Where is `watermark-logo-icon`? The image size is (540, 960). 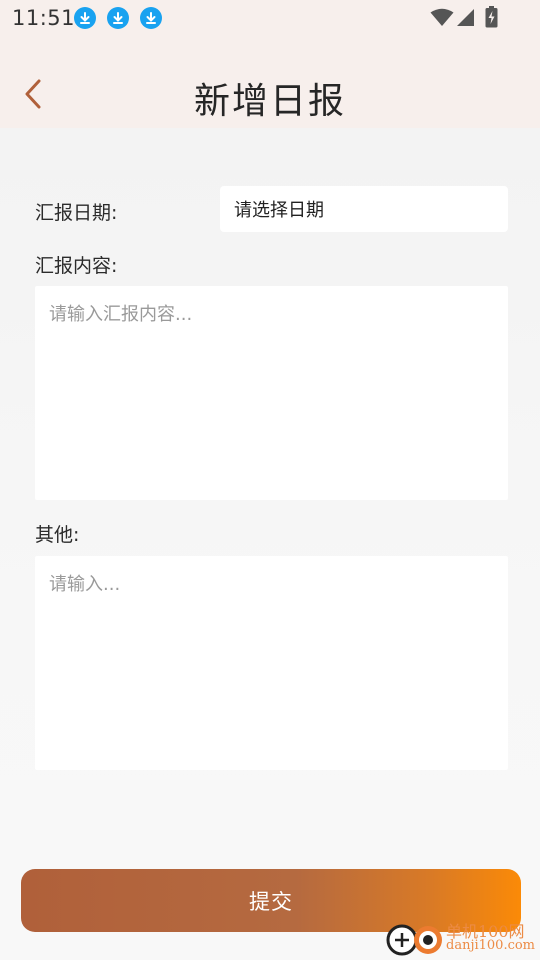
watermark-logo-icon is located at coordinates (414, 940).